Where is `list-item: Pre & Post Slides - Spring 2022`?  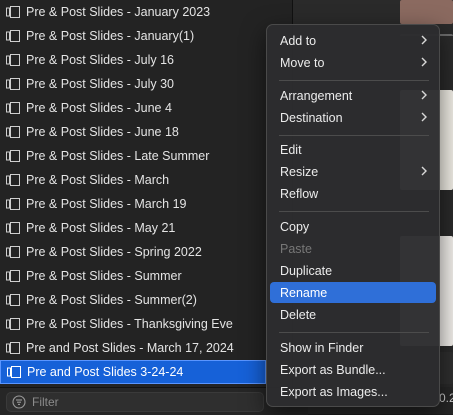
list-item: Pre & Post Slides - Spring 2022 is located at coordinates (133, 252).